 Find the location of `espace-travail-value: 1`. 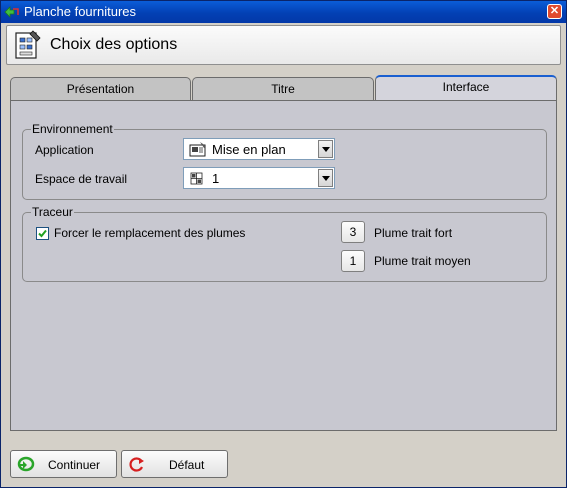

espace-travail-value: 1 is located at coordinates (216, 178).